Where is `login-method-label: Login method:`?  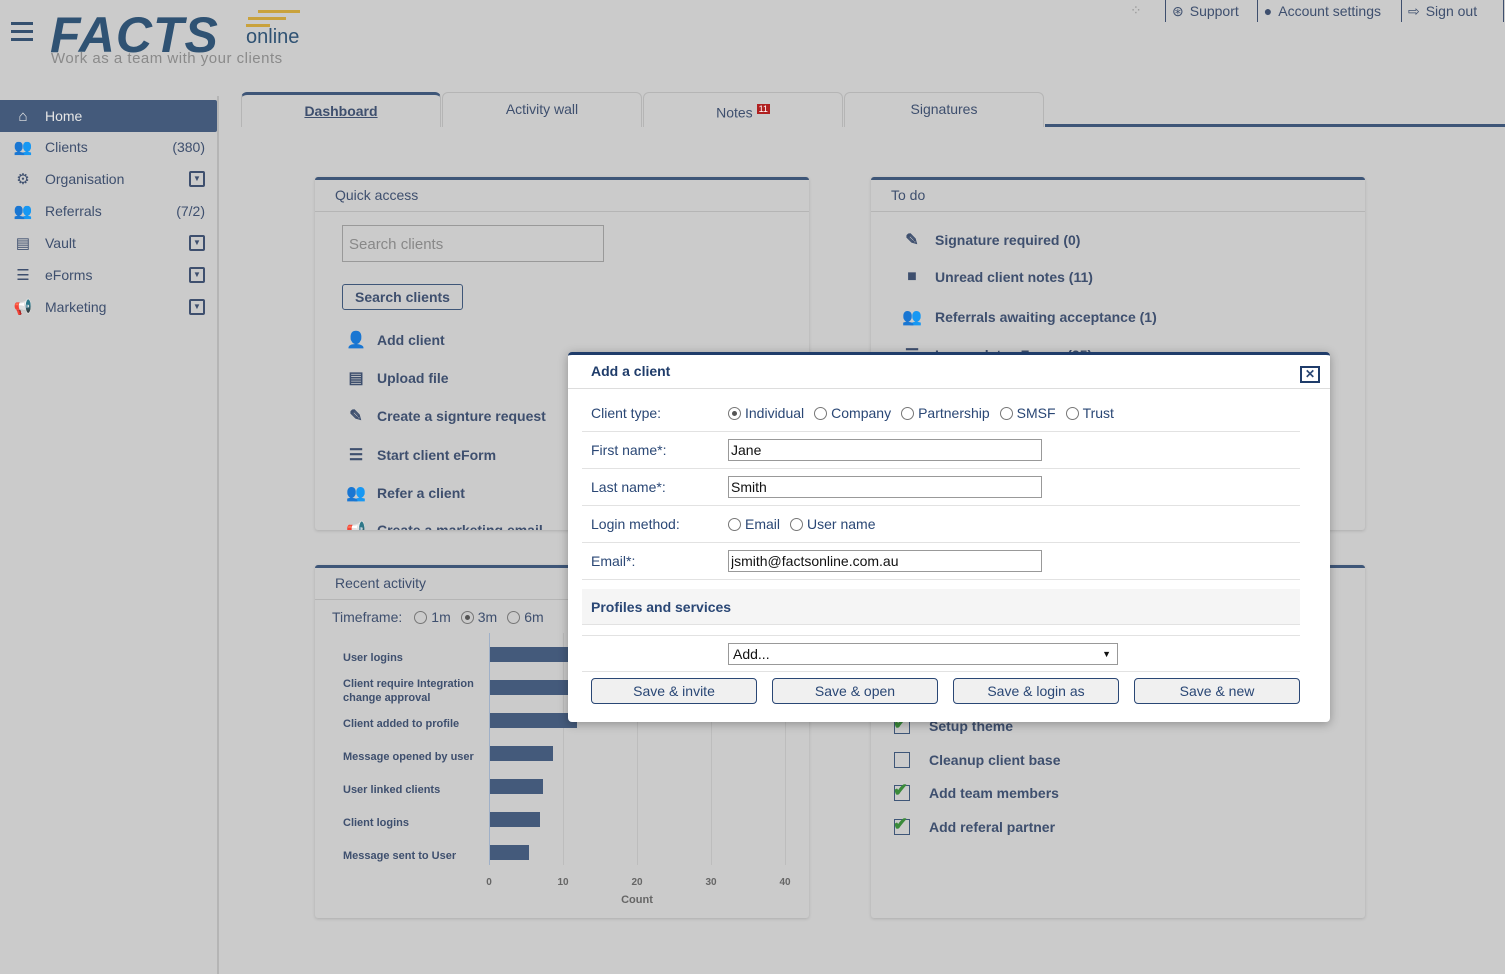
login-method-label: Login method: is located at coordinates (635, 524).